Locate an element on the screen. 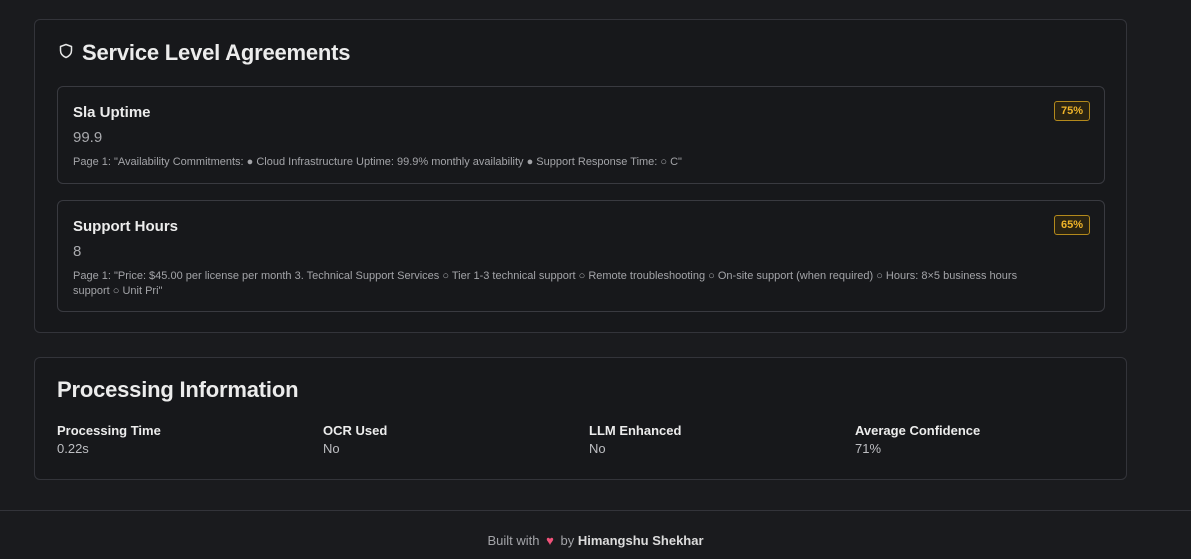 This screenshot has height=559, width=1191. metric-label: Processing Time is located at coordinates (109, 430).